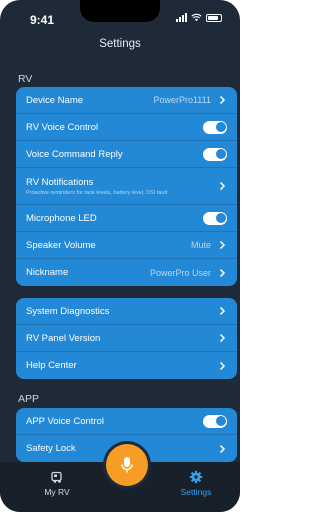 The height and width of the screenshot is (512, 320). I want to click on rv-notifications-label: RV Notifications, so click(60, 182).